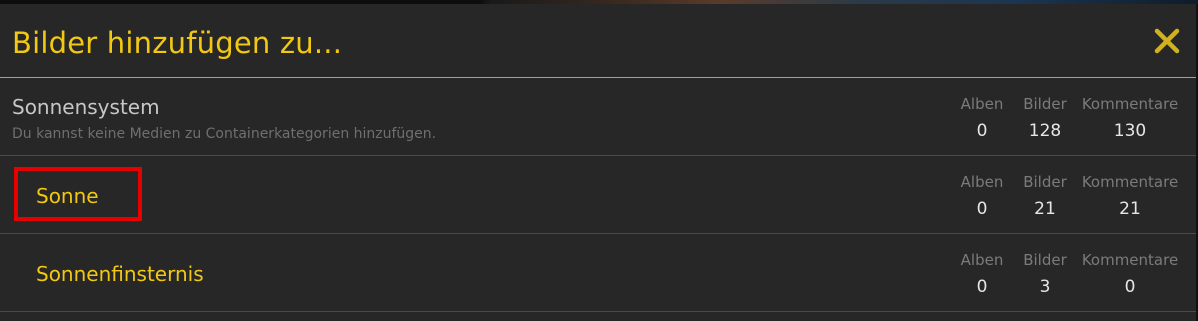 This screenshot has height=321, width=1198. I want to click on stat-bilder: Bilder 128, so click(1045, 118).